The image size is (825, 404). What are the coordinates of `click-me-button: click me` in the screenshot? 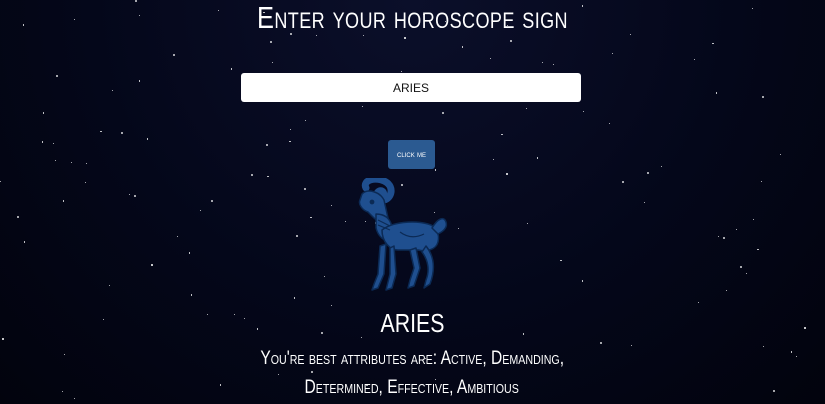 It's located at (411, 154).